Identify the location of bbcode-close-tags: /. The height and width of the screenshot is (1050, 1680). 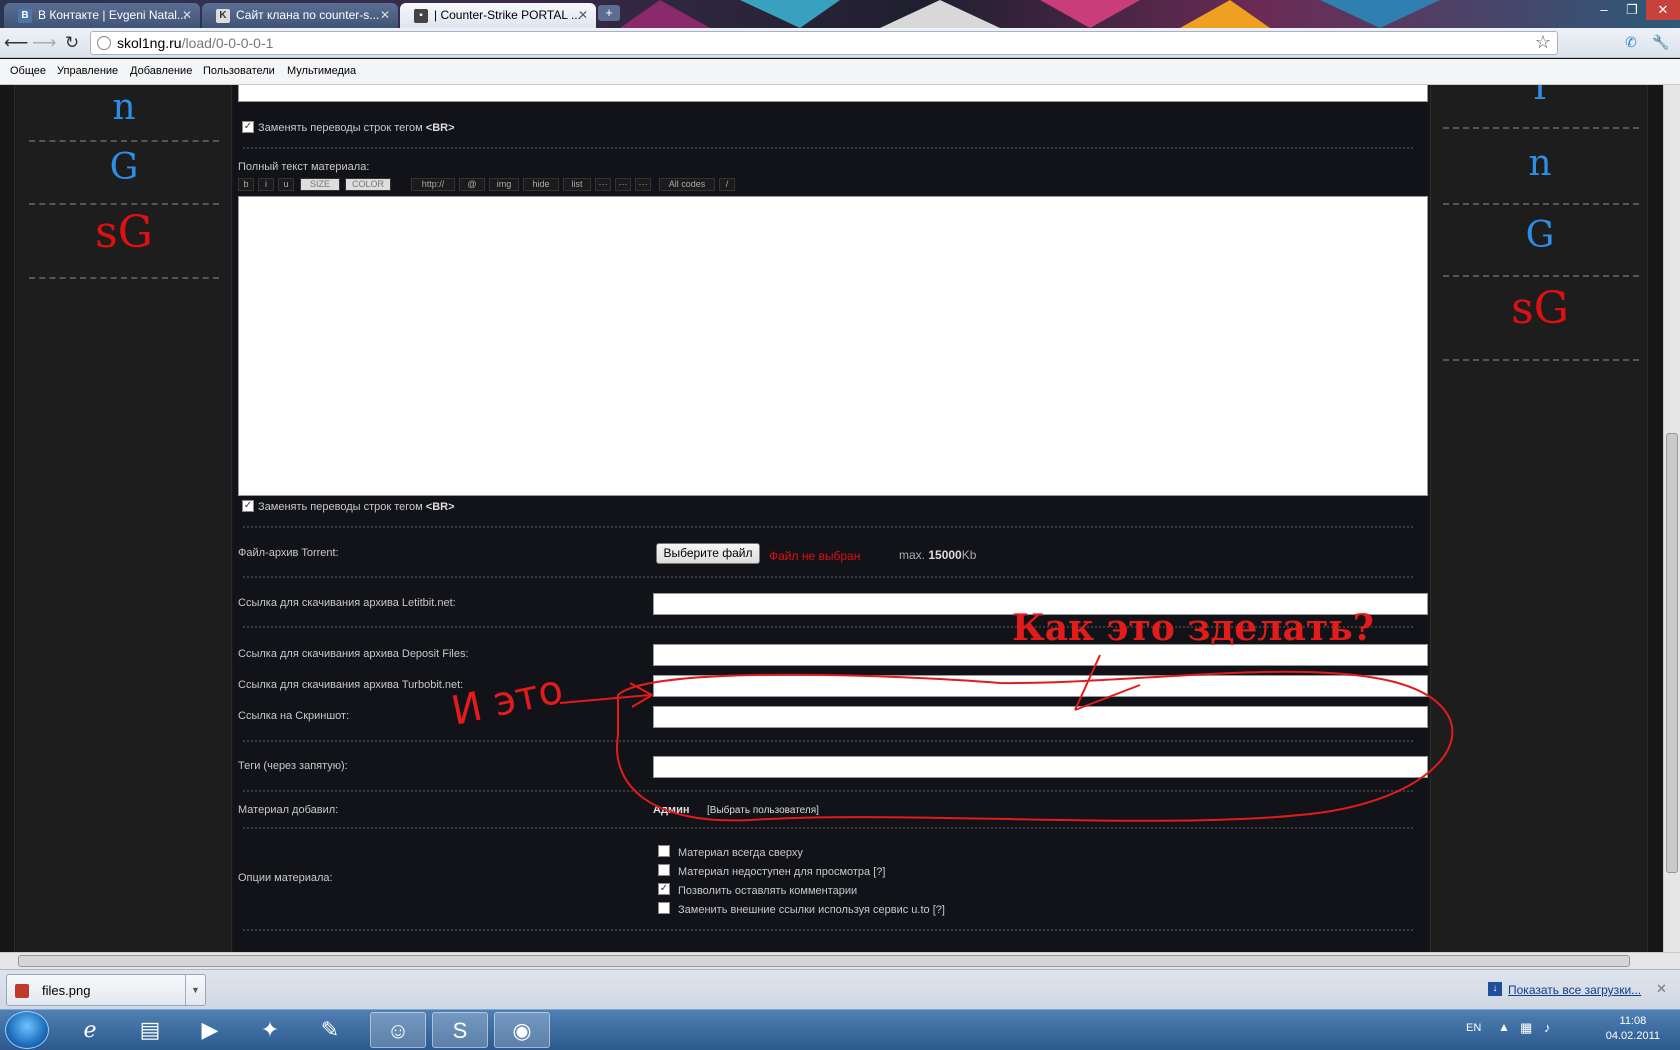
(727, 184).